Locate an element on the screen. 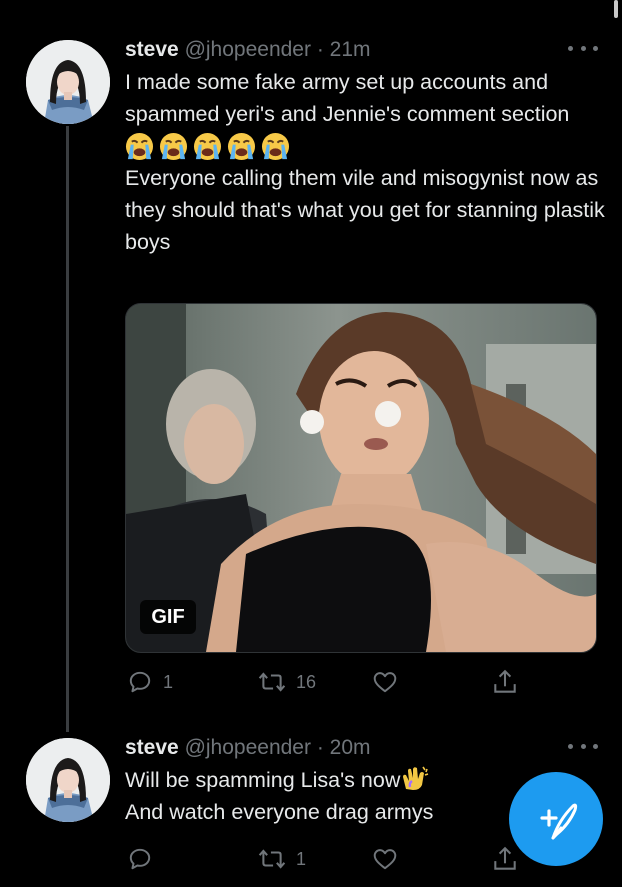 This screenshot has width=622, height=887. tweet-header: steve @jhopeender · 20m is located at coordinates (248, 748).